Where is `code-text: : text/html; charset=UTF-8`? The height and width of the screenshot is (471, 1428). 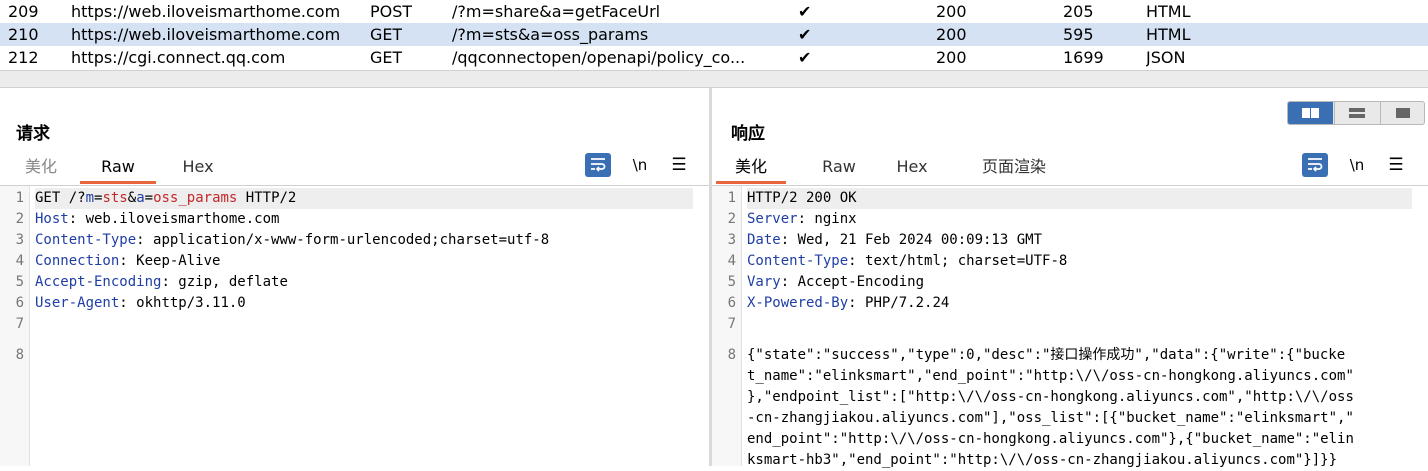
code-text: : text/html; charset=UTF-8 is located at coordinates (958, 261).